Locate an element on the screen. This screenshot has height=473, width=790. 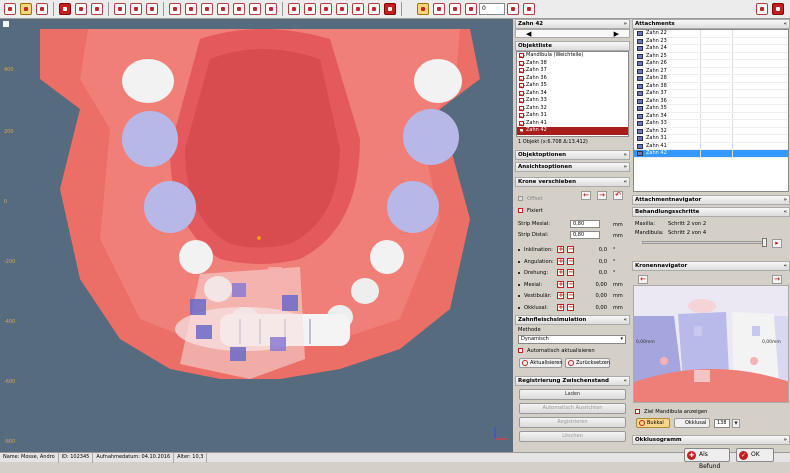
krone-header: Krone verschieben « is located at coordinates (572, 182).